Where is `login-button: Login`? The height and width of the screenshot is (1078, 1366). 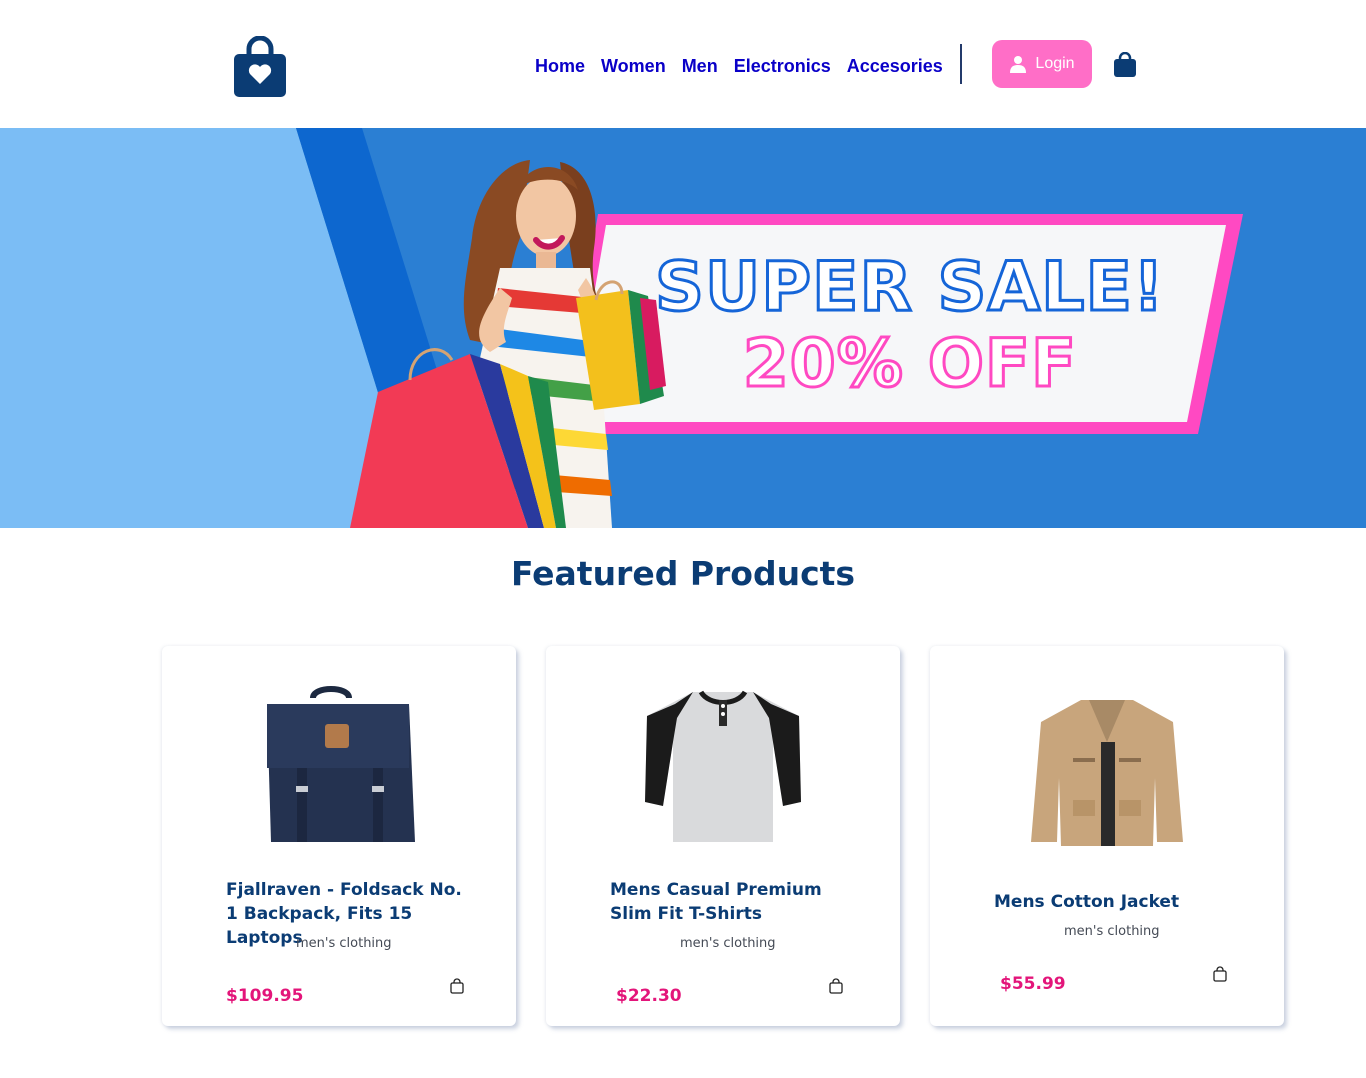 login-button: Login is located at coordinates (1042, 64).